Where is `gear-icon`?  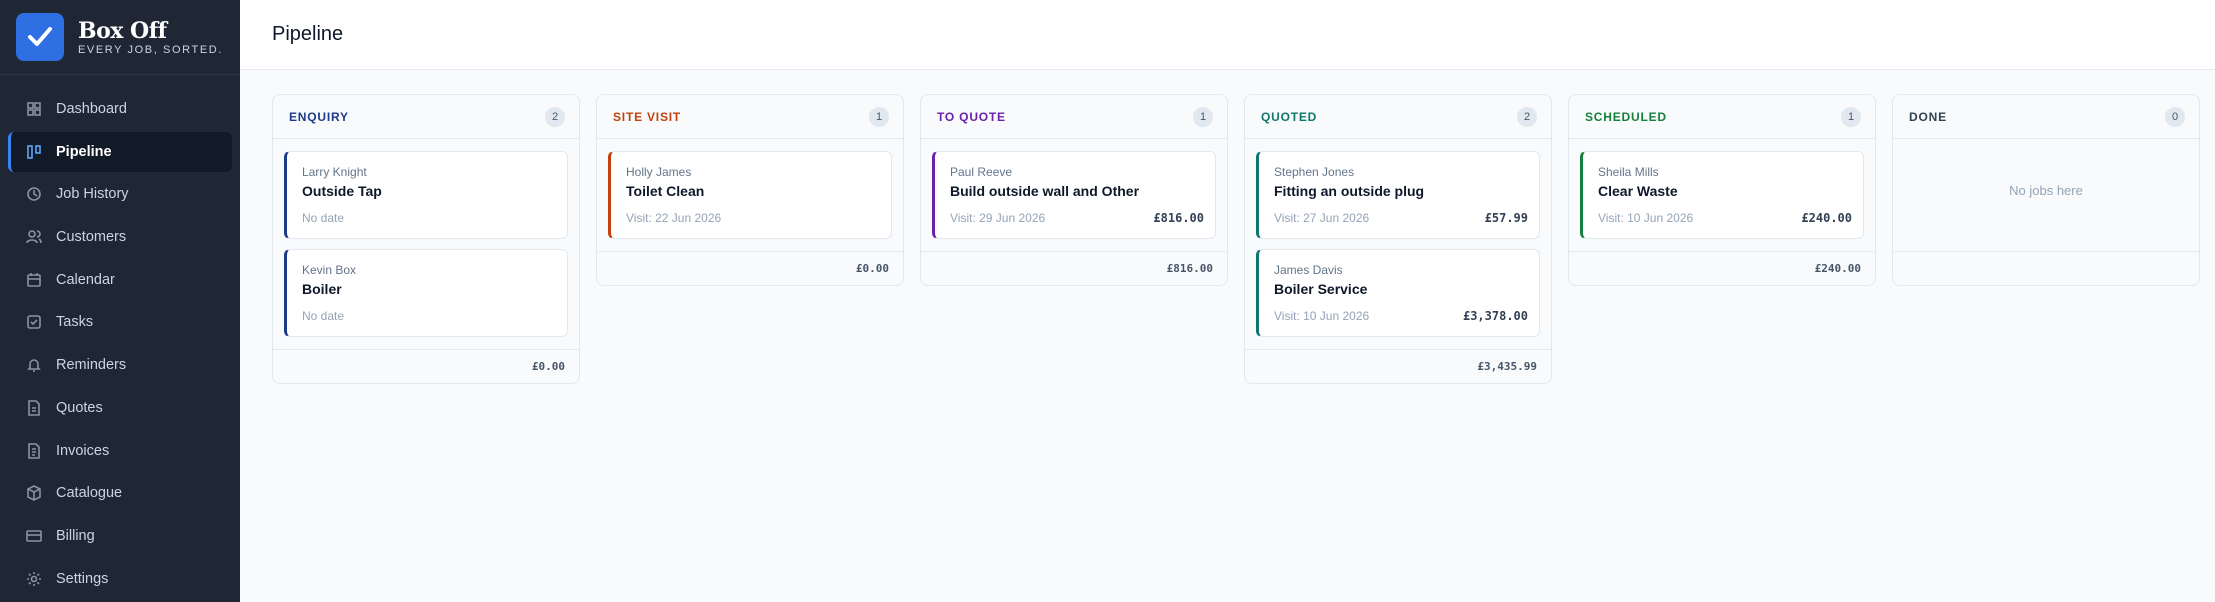 gear-icon is located at coordinates (34, 579).